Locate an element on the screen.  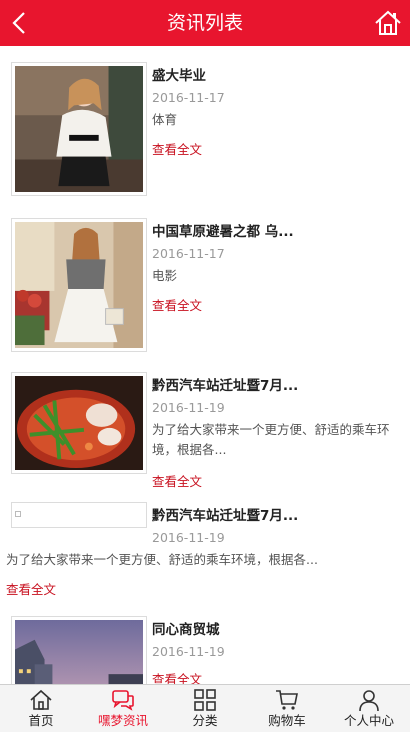
home-button is located at coordinates (388, 23).